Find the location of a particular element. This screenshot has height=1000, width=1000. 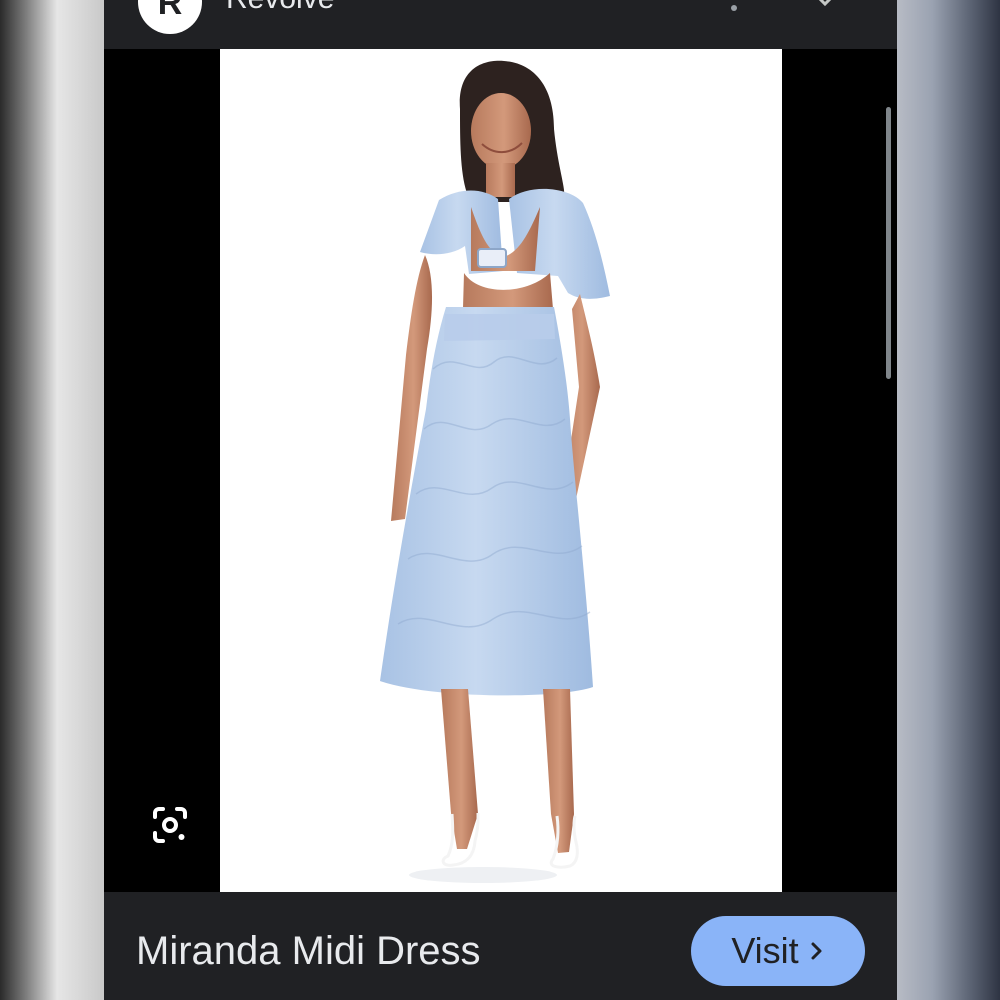

avatar-letter: R is located at coordinates (170, 11).